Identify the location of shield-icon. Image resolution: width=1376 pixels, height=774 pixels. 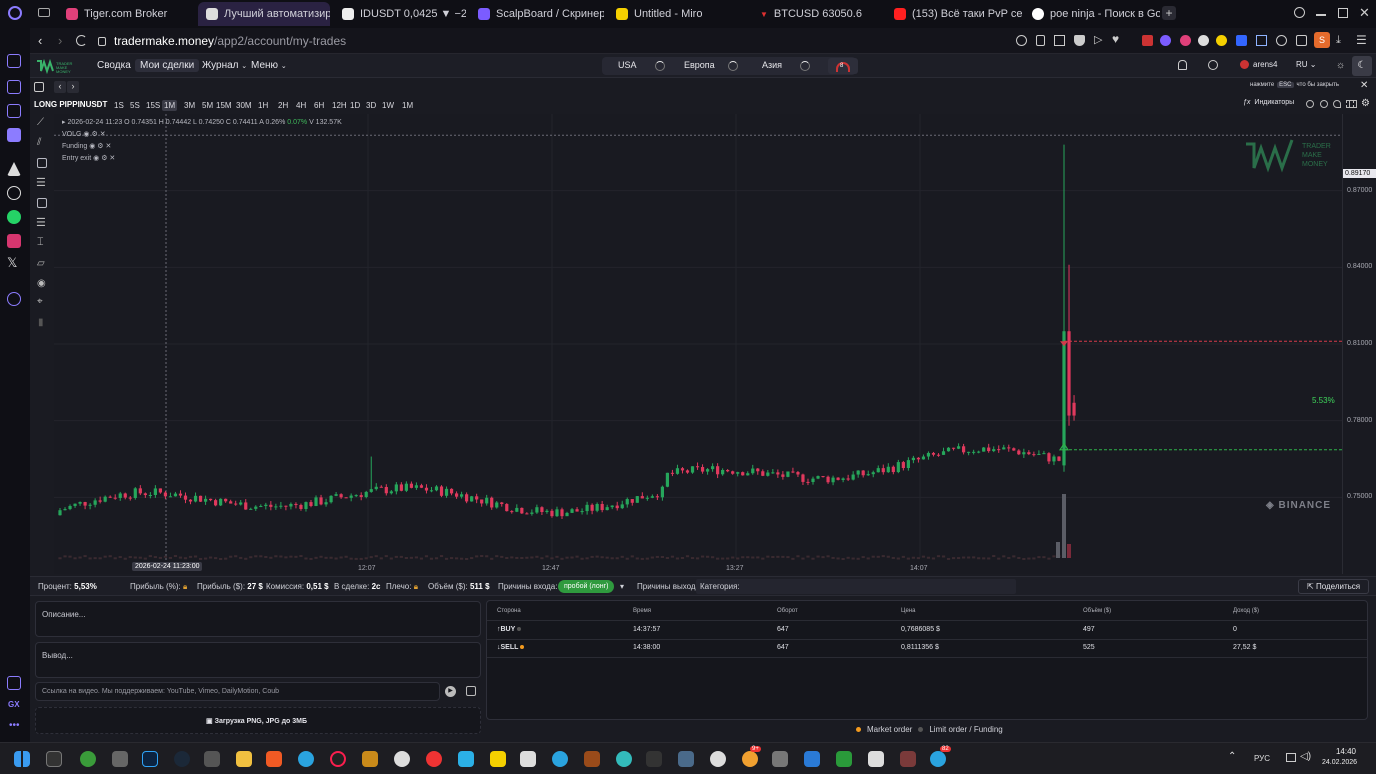
(1079, 40).